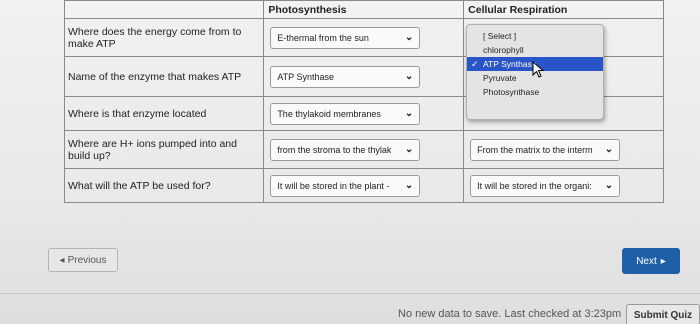  Describe the element at coordinates (535, 50) in the screenshot. I see `dropdown-option: chlorophyll` at that location.